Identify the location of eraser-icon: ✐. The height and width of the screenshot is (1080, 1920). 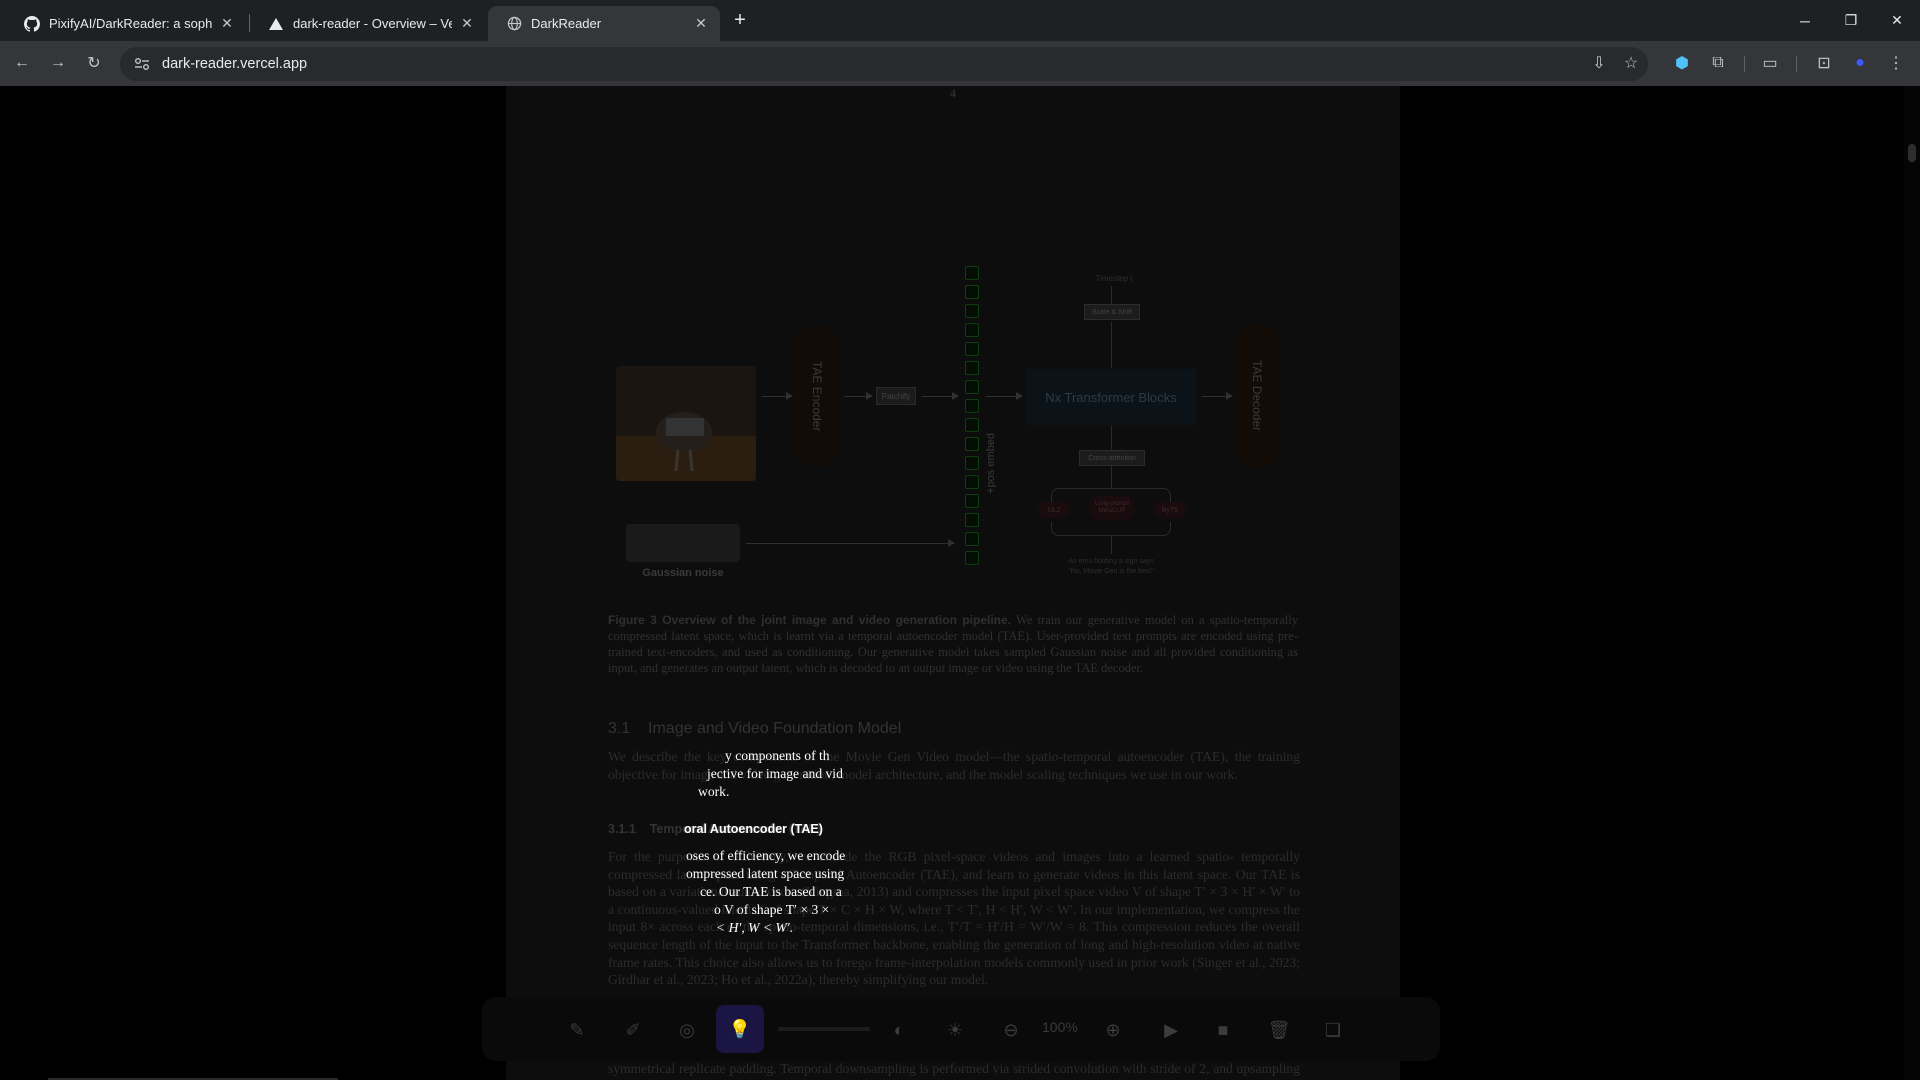
(633, 1030).